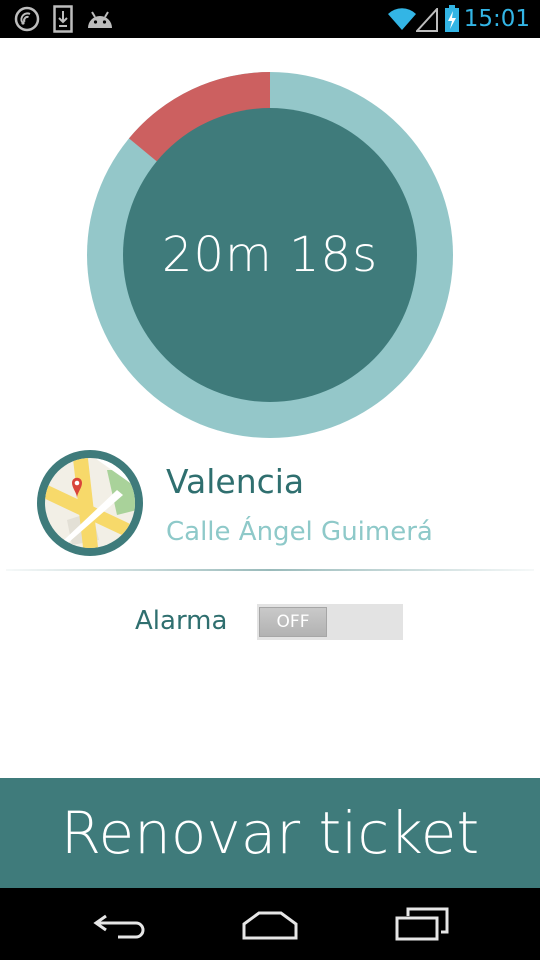 The image size is (540, 960). I want to click on navigation-bar, so click(270, 924).